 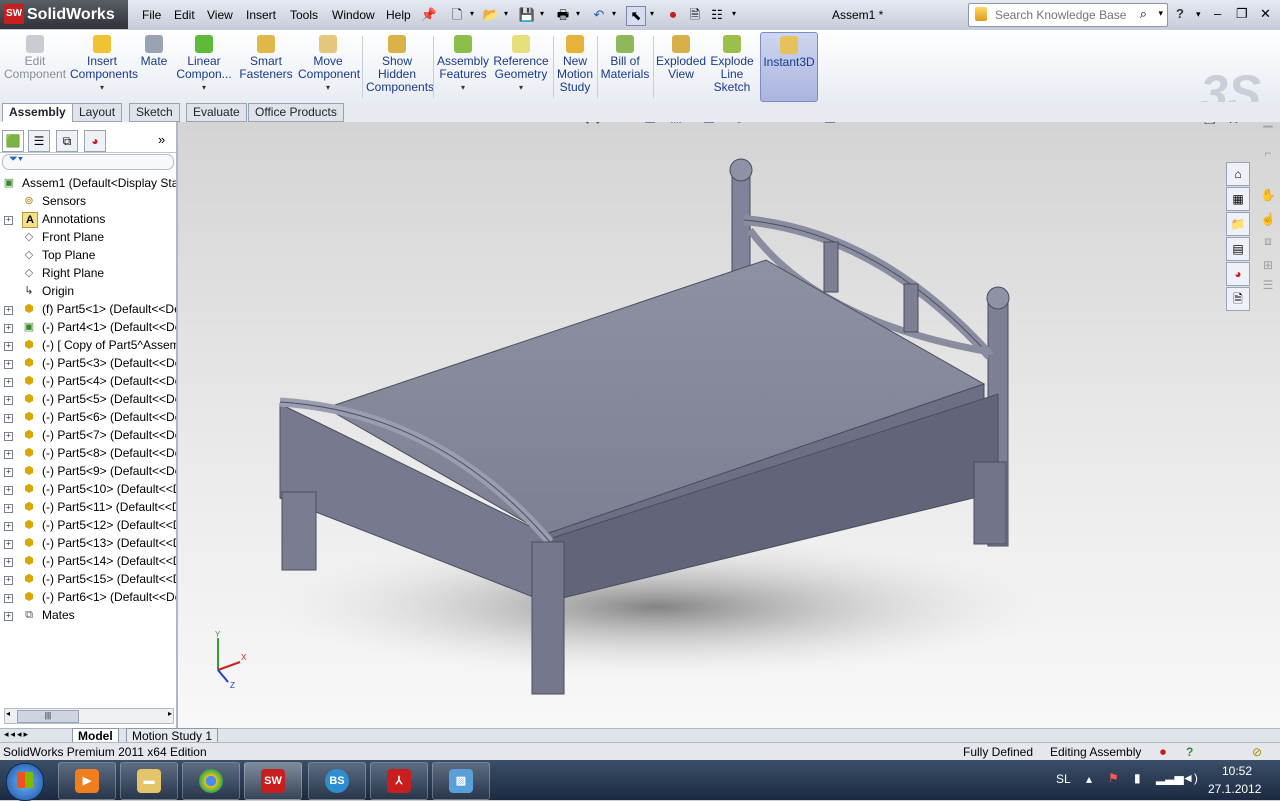 I want to click on tree-item-part: + ⬢ (-) Part5<11> (Default<<D, so click(x=88, y=507).